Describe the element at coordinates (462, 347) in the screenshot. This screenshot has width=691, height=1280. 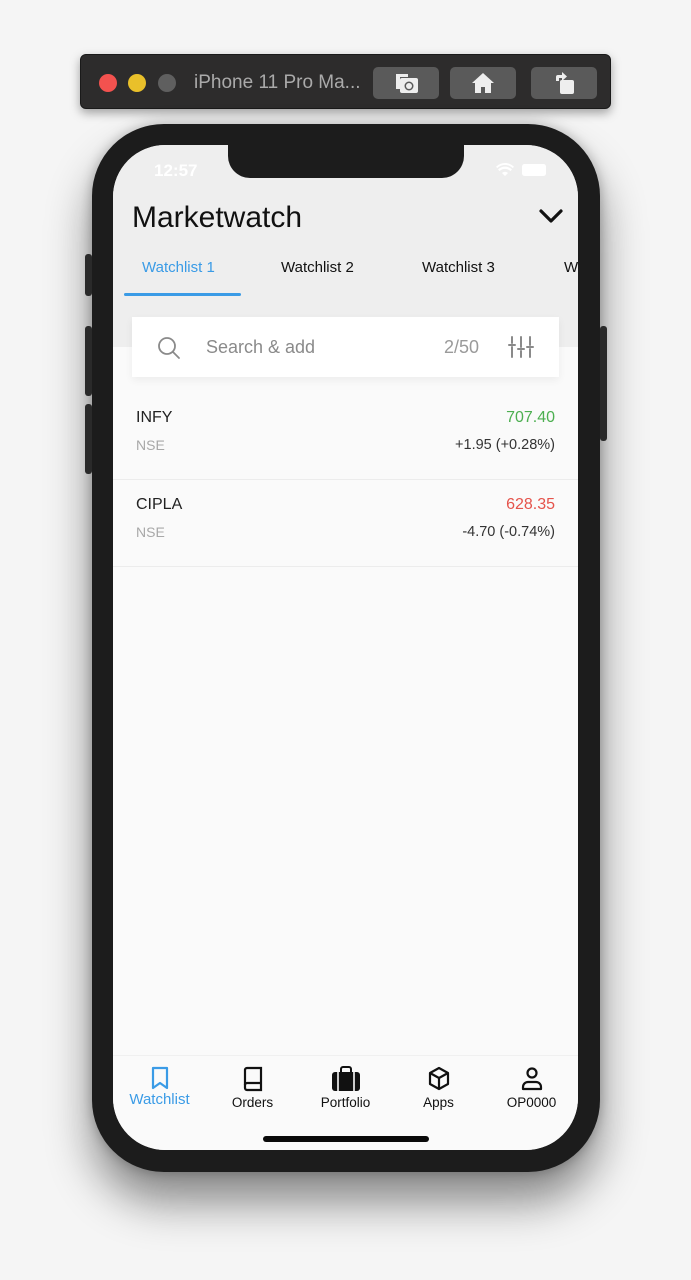
I see `watchlist-count: 2/50` at that location.